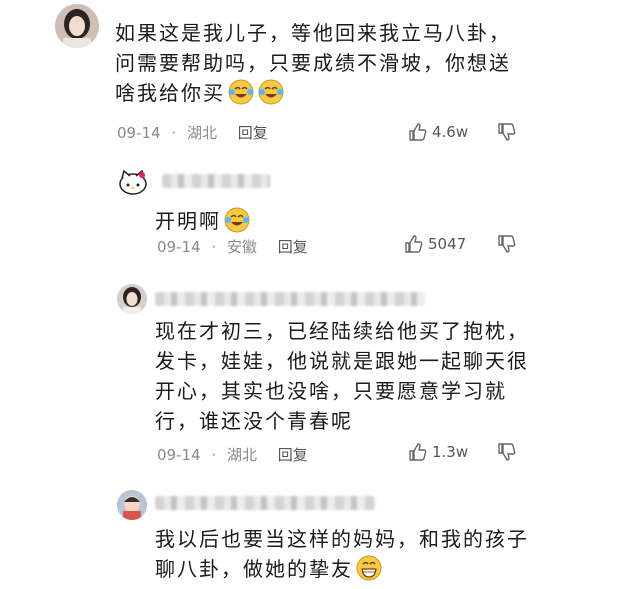 Image resolution: width=640 pixels, height=589 pixels. I want to click on comment-location: 安徽, so click(241, 247).